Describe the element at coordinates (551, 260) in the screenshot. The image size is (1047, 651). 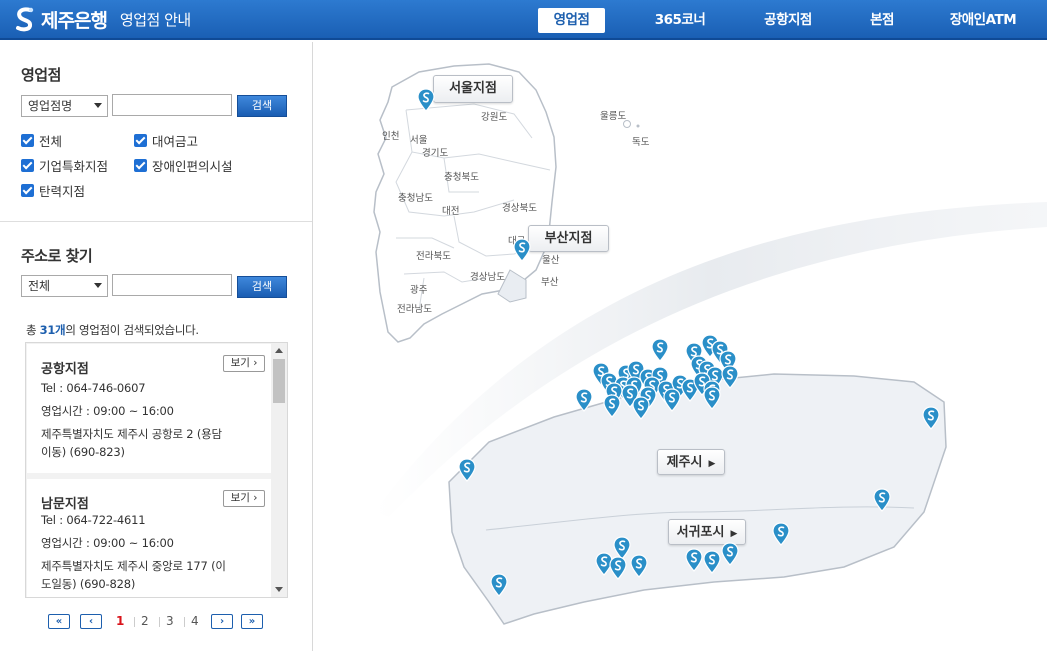
I see `region-label-ulsan: 울산` at that location.